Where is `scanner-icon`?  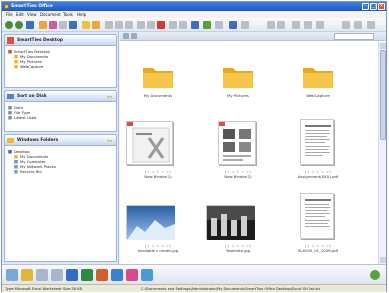 scanner-icon is located at coordinates (42, 275).